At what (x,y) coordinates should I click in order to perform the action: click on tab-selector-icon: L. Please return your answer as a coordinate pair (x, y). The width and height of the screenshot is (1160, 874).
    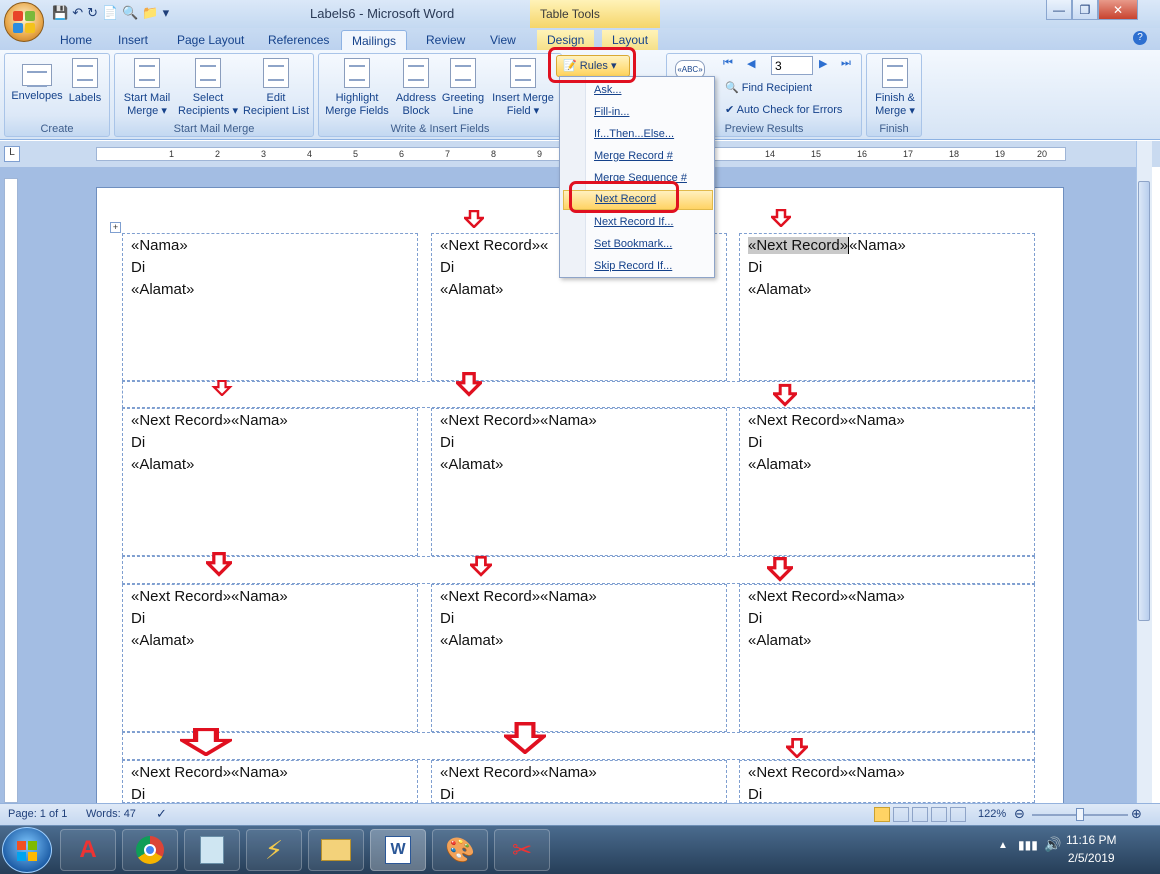
    Looking at the image, I should click on (12, 154).